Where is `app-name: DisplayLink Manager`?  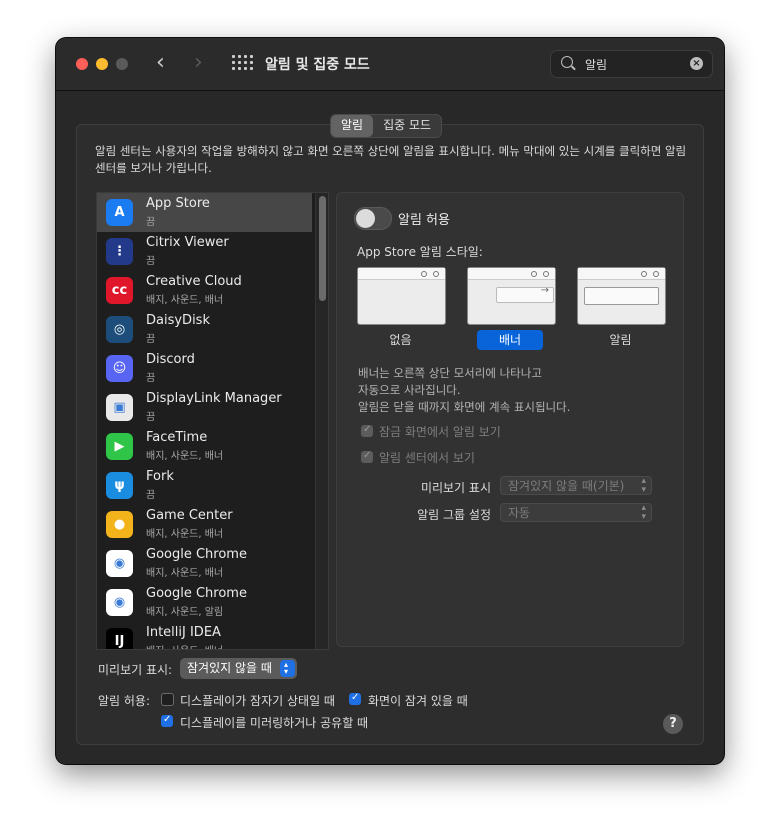
app-name: DisplayLink Manager is located at coordinates (214, 398).